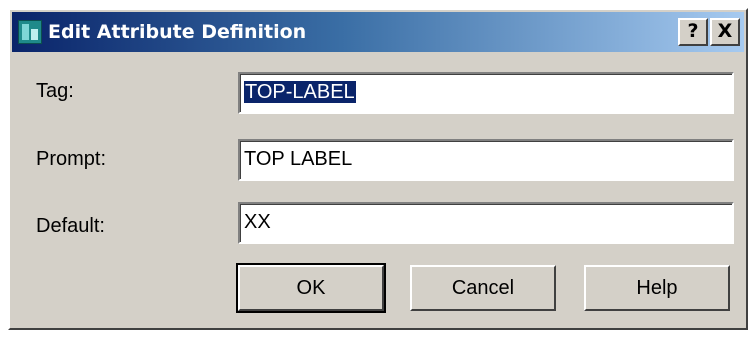  Describe the element at coordinates (70, 226) in the screenshot. I see `default-label: Default:` at that location.